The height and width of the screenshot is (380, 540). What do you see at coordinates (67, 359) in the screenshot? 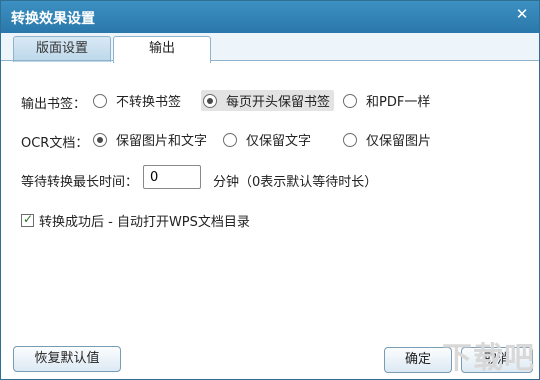
I see `restore-defaults-button: 恢复默认值` at bounding box center [67, 359].